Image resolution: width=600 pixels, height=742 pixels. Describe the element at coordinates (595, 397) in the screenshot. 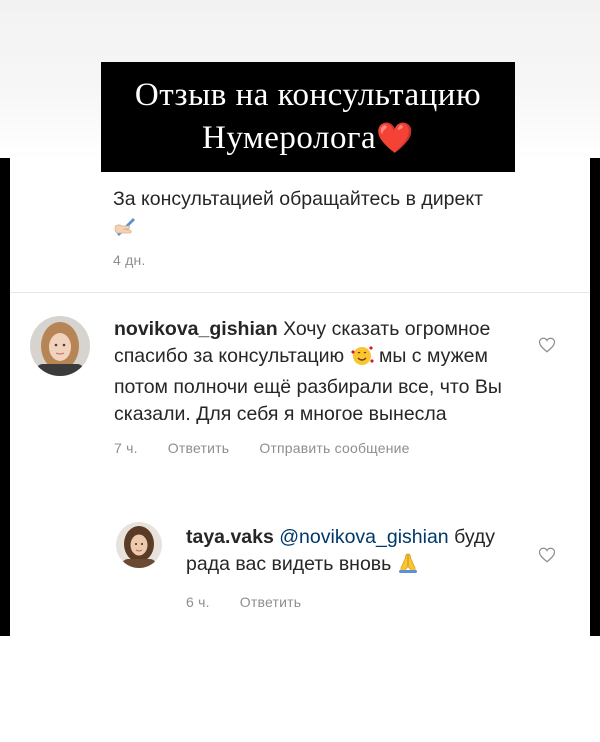

I see `right-frame-bar` at that location.